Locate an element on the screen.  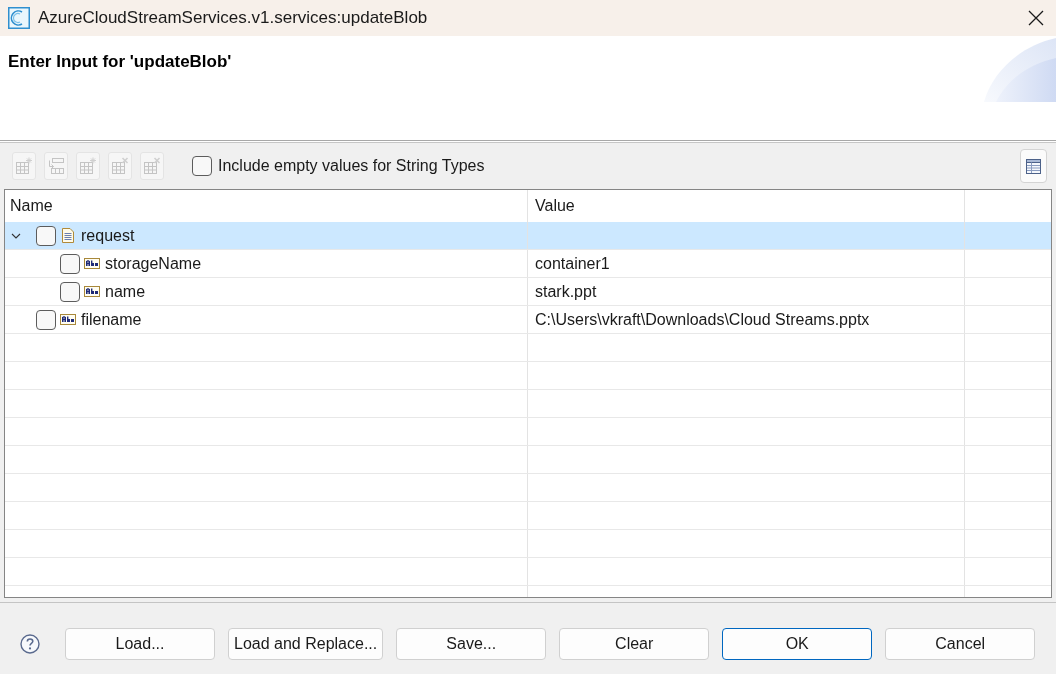
node-value: C:\Users\vkraft\Downloads\Cloud Streams.pptx is located at coordinates (702, 319).